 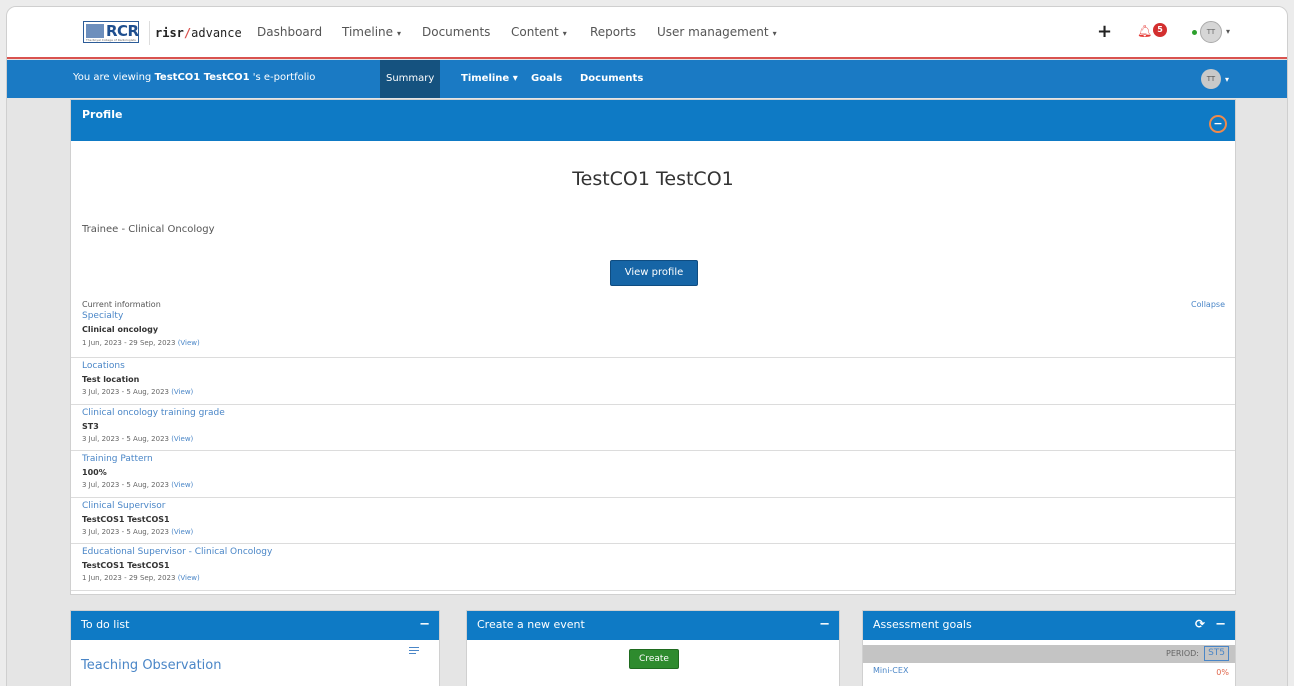 I want to click on brand-divider, so click(x=149, y=33).